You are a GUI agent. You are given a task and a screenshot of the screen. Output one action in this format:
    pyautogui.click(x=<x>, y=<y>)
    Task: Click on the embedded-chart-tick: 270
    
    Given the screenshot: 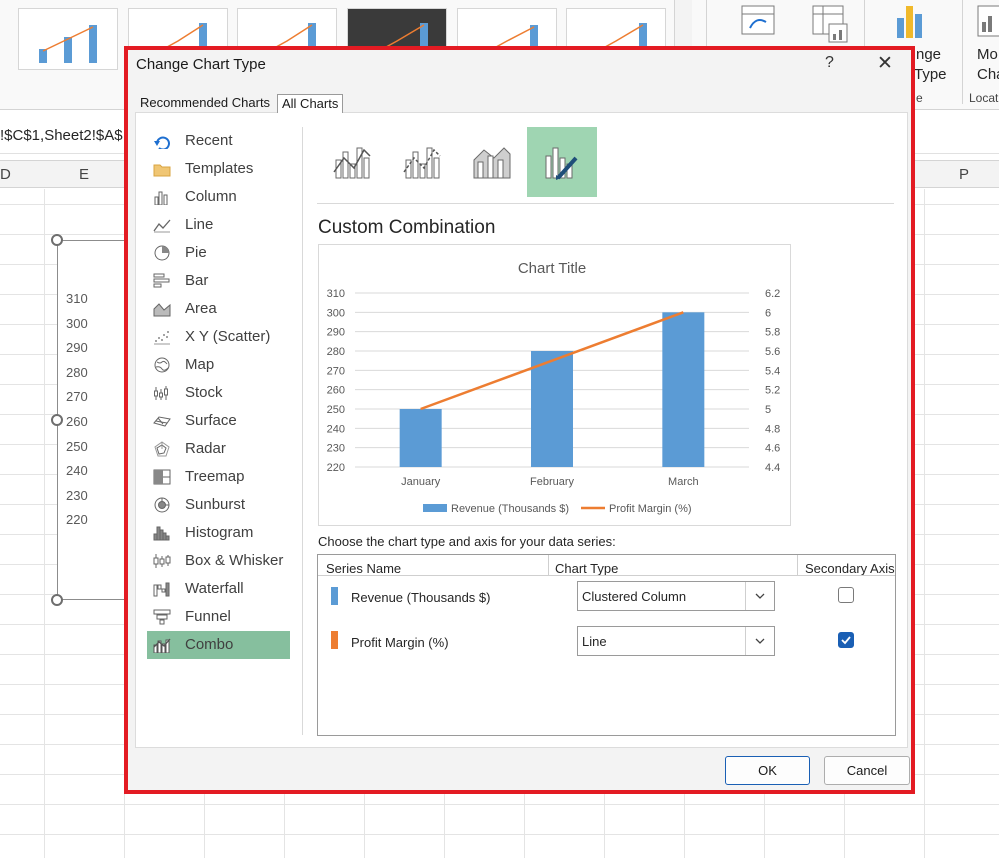 What is the action you would take?
    pyautogui.click(x=77, y=397)
    